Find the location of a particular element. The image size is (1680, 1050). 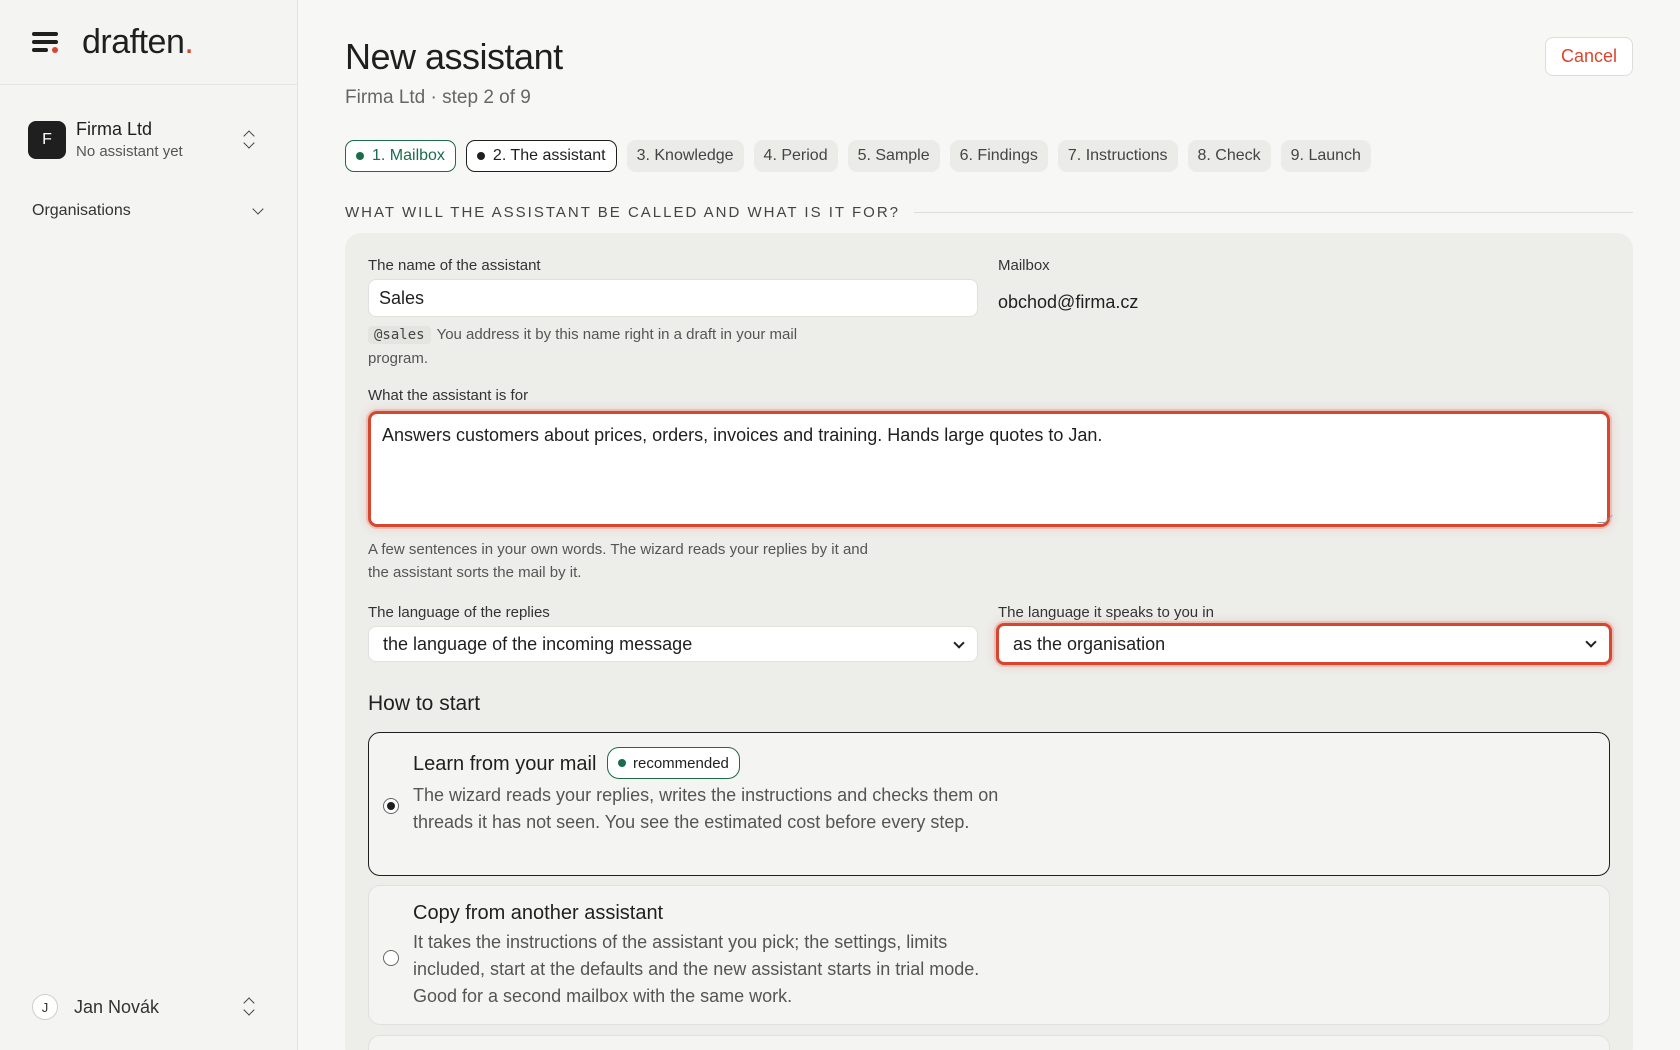

menu-icon is located at coordinates (46, 42).